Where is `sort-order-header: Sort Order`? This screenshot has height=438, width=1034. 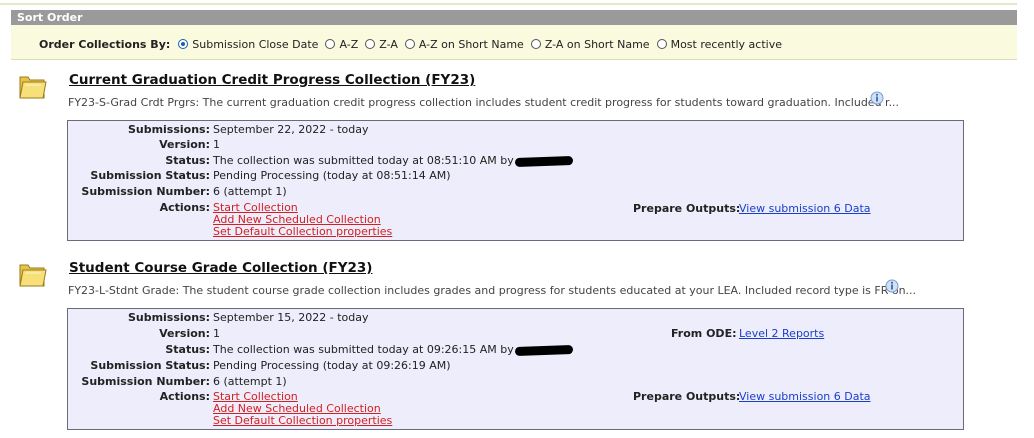
sort-order-header: Sort Order is located at coordinates (514, 17).